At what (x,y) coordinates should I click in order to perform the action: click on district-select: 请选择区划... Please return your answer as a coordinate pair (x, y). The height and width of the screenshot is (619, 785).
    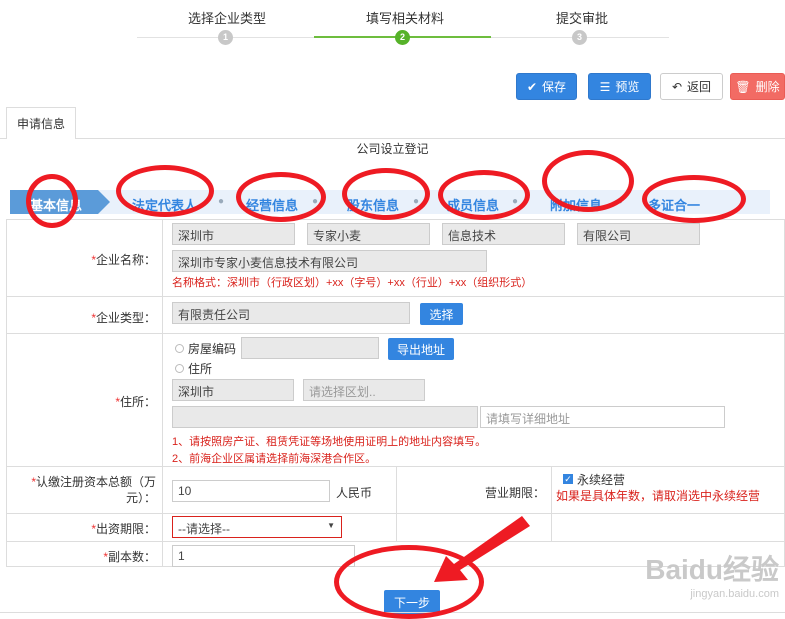
    Looking at the image, I should click on (364, 390).